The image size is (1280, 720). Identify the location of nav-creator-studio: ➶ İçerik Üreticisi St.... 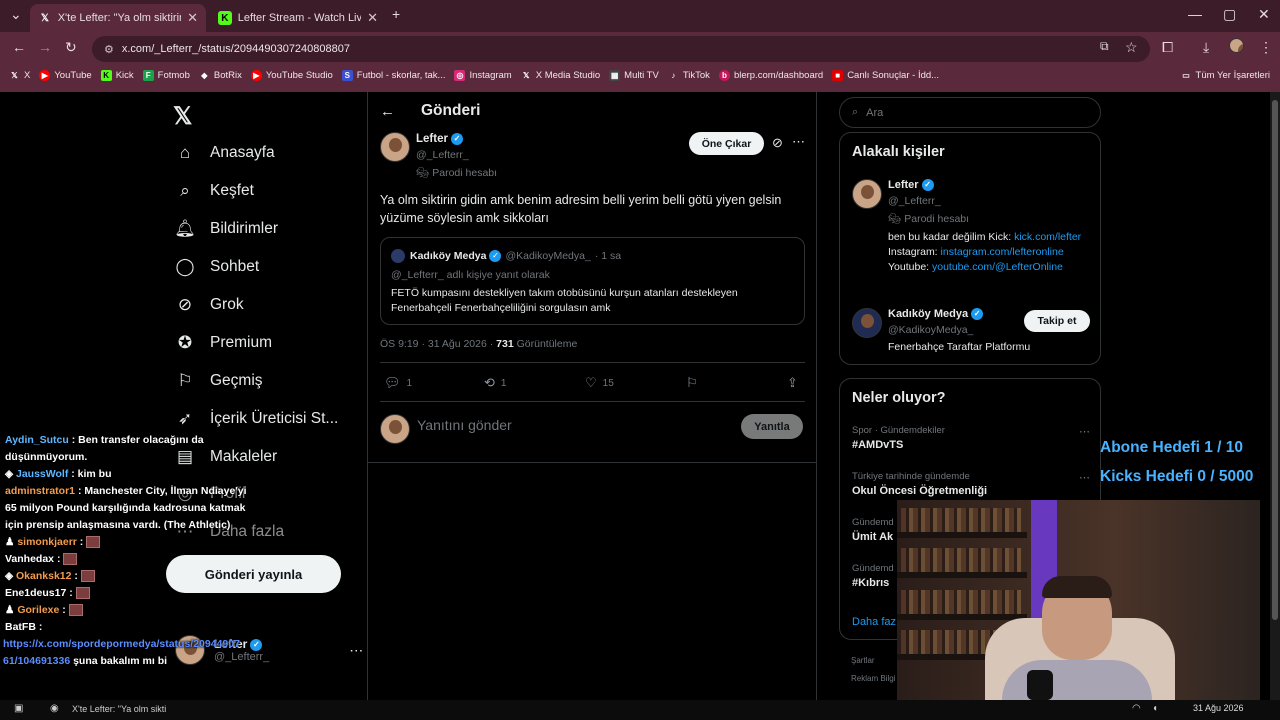
(256, 419).